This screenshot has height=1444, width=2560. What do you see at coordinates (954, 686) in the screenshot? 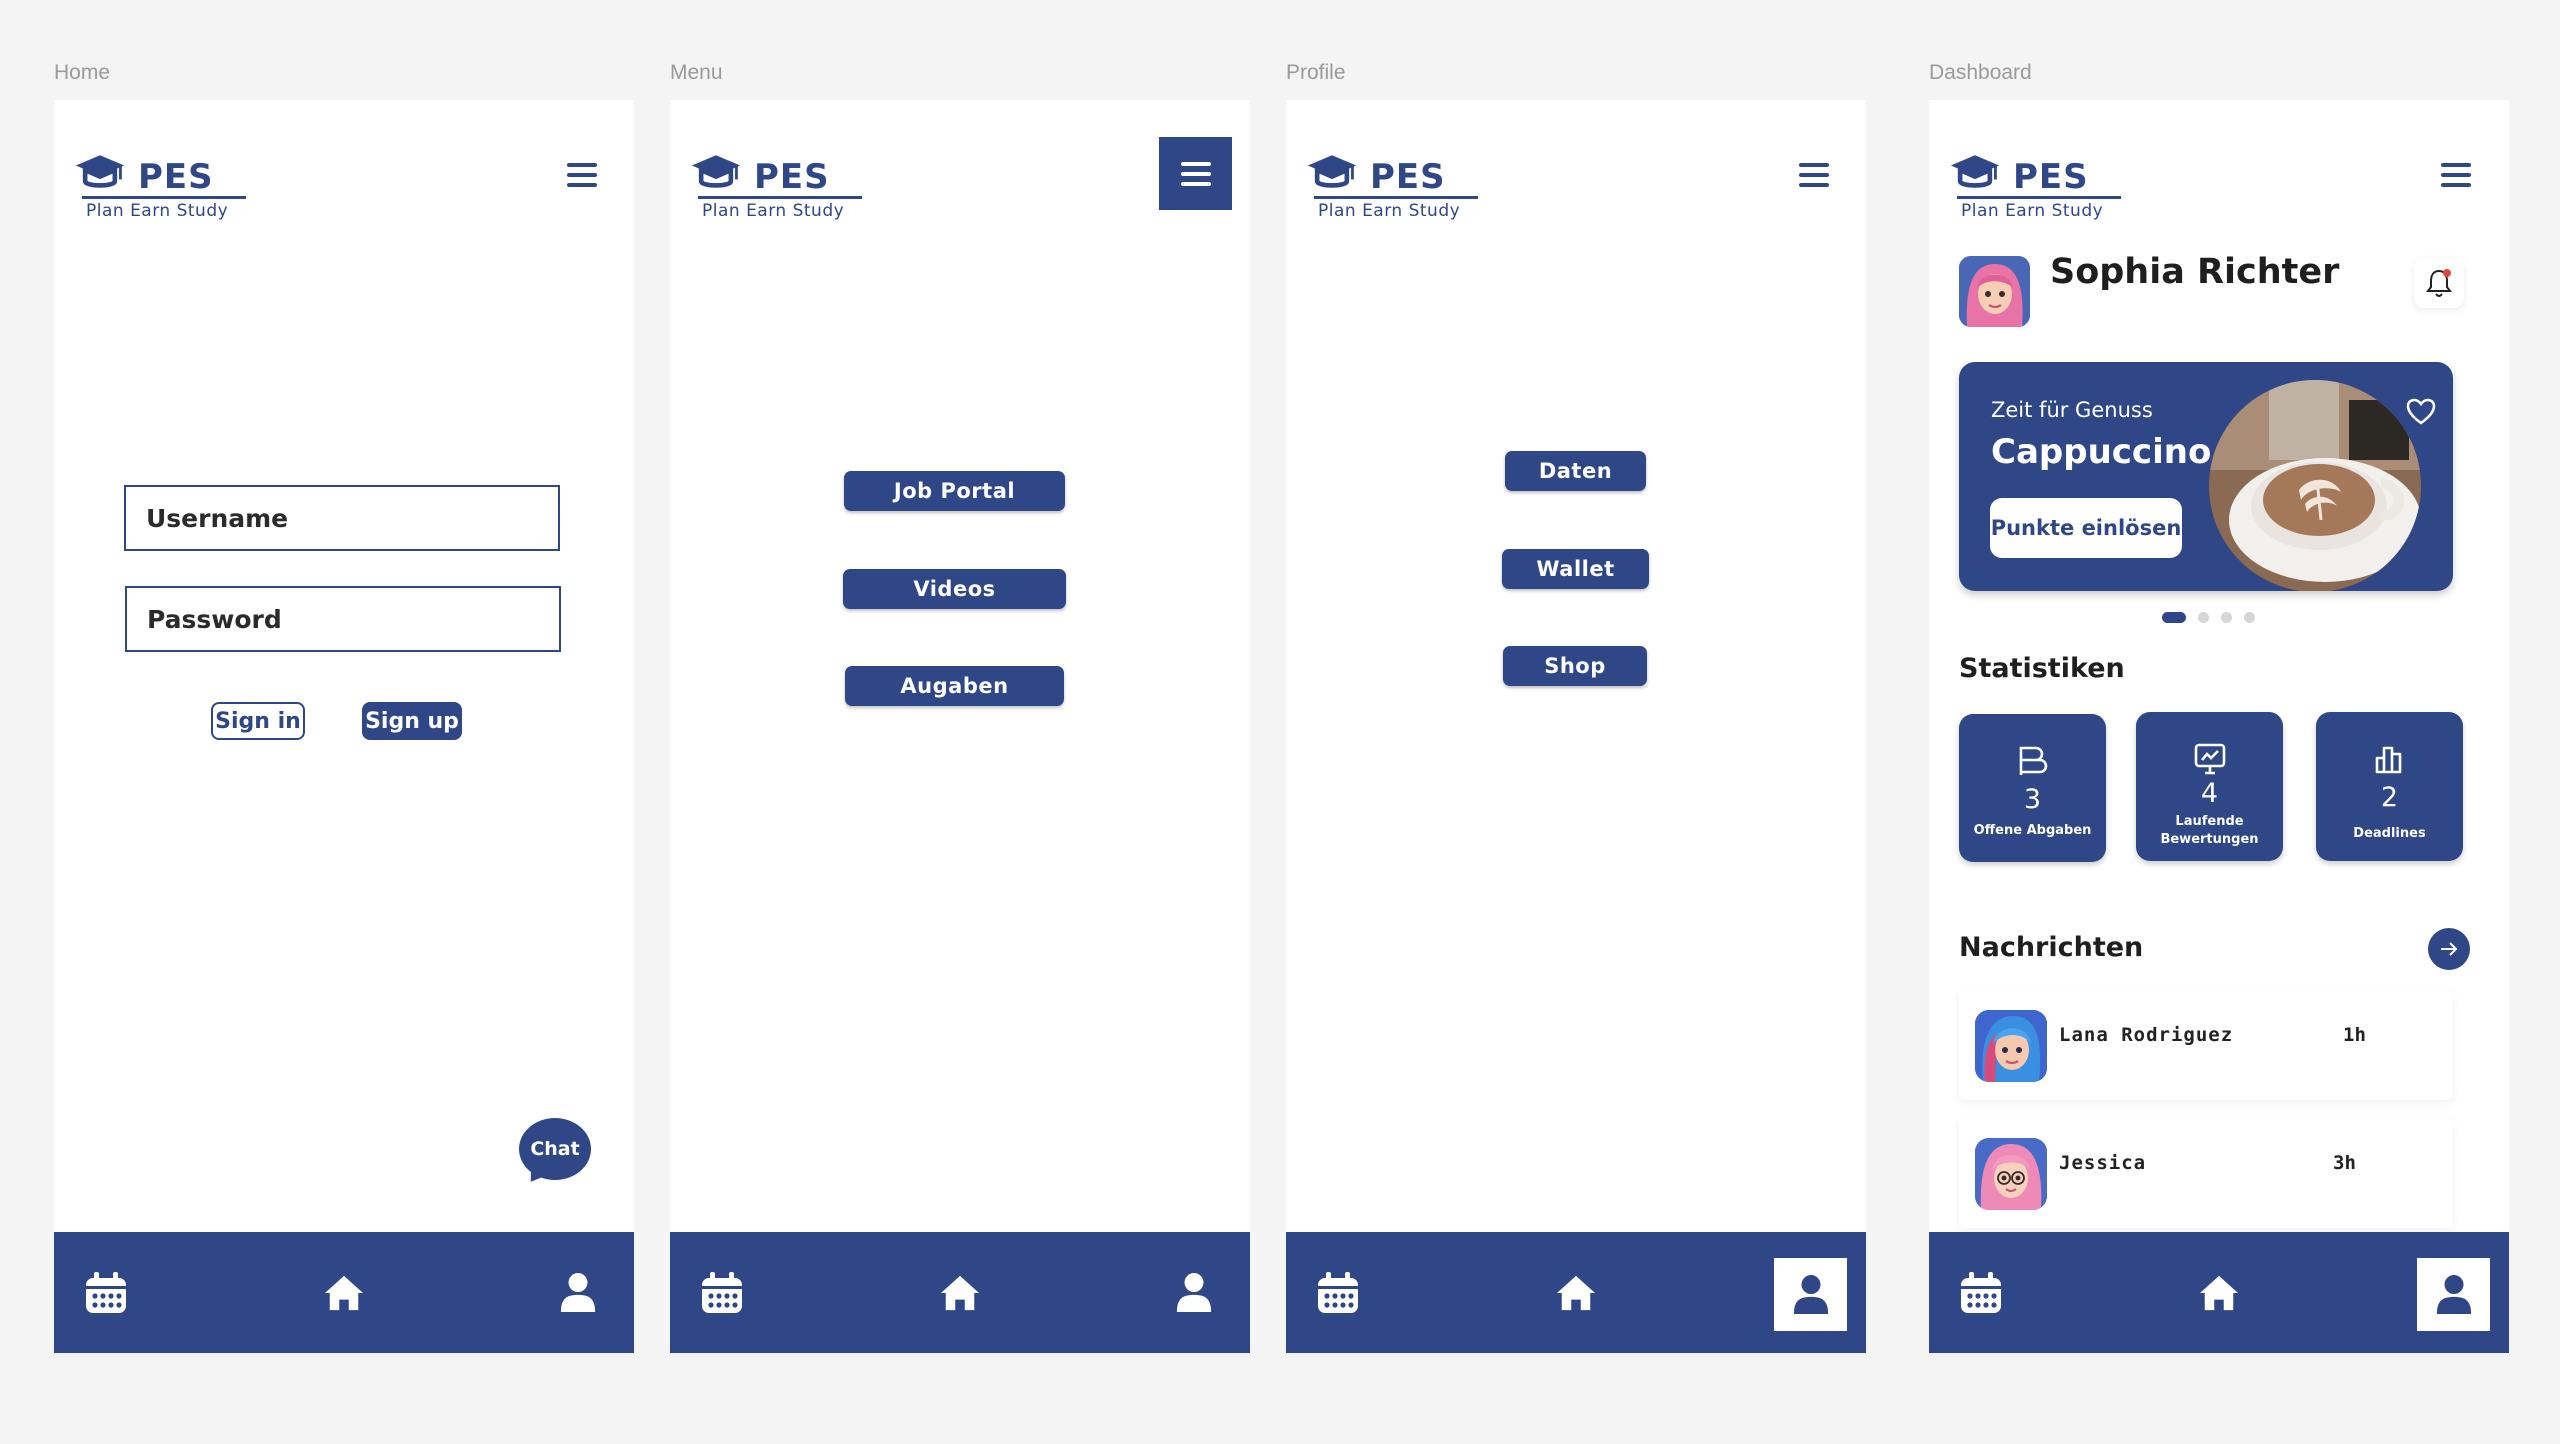
I see `menu-item-augaben: Augaben` at bounding box center [954, 686].